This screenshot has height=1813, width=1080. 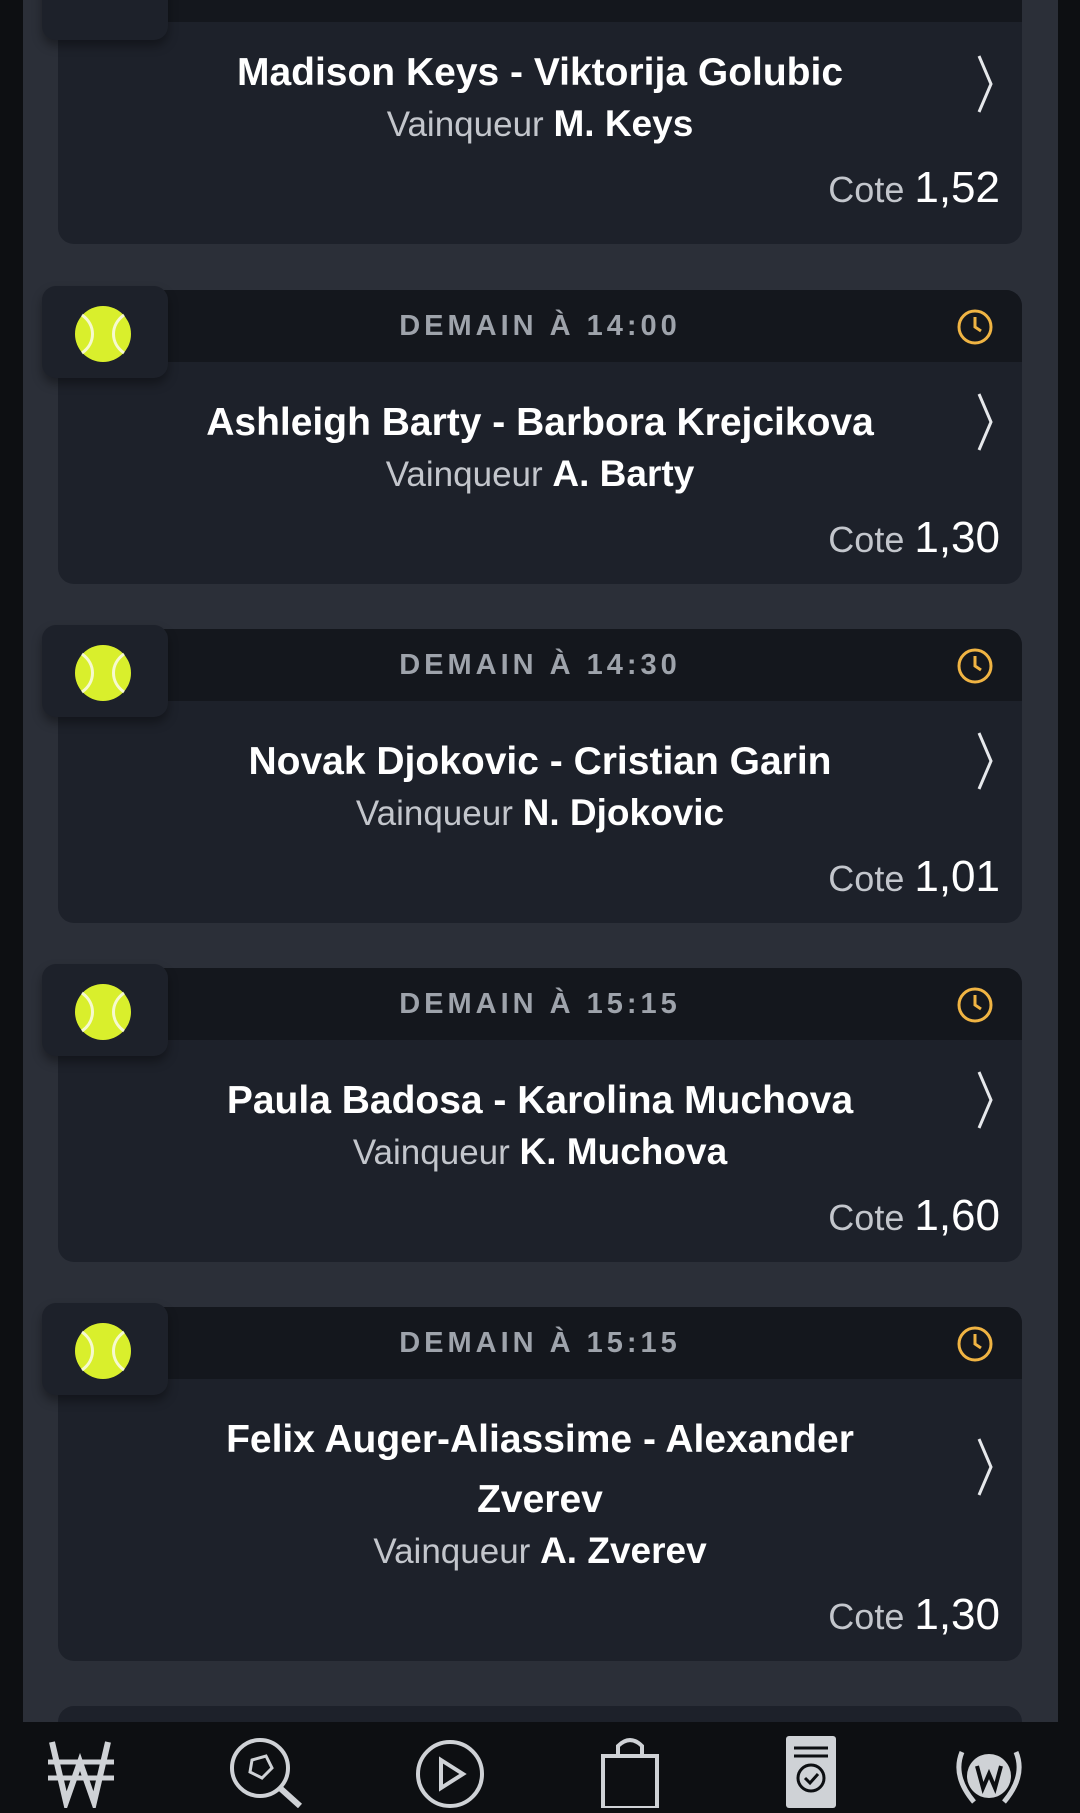 What do you see at coordinates (540, 665) in the screenshot?
I see `match-date: DEMAIN À 14:30` at bounding box center [540, 665].